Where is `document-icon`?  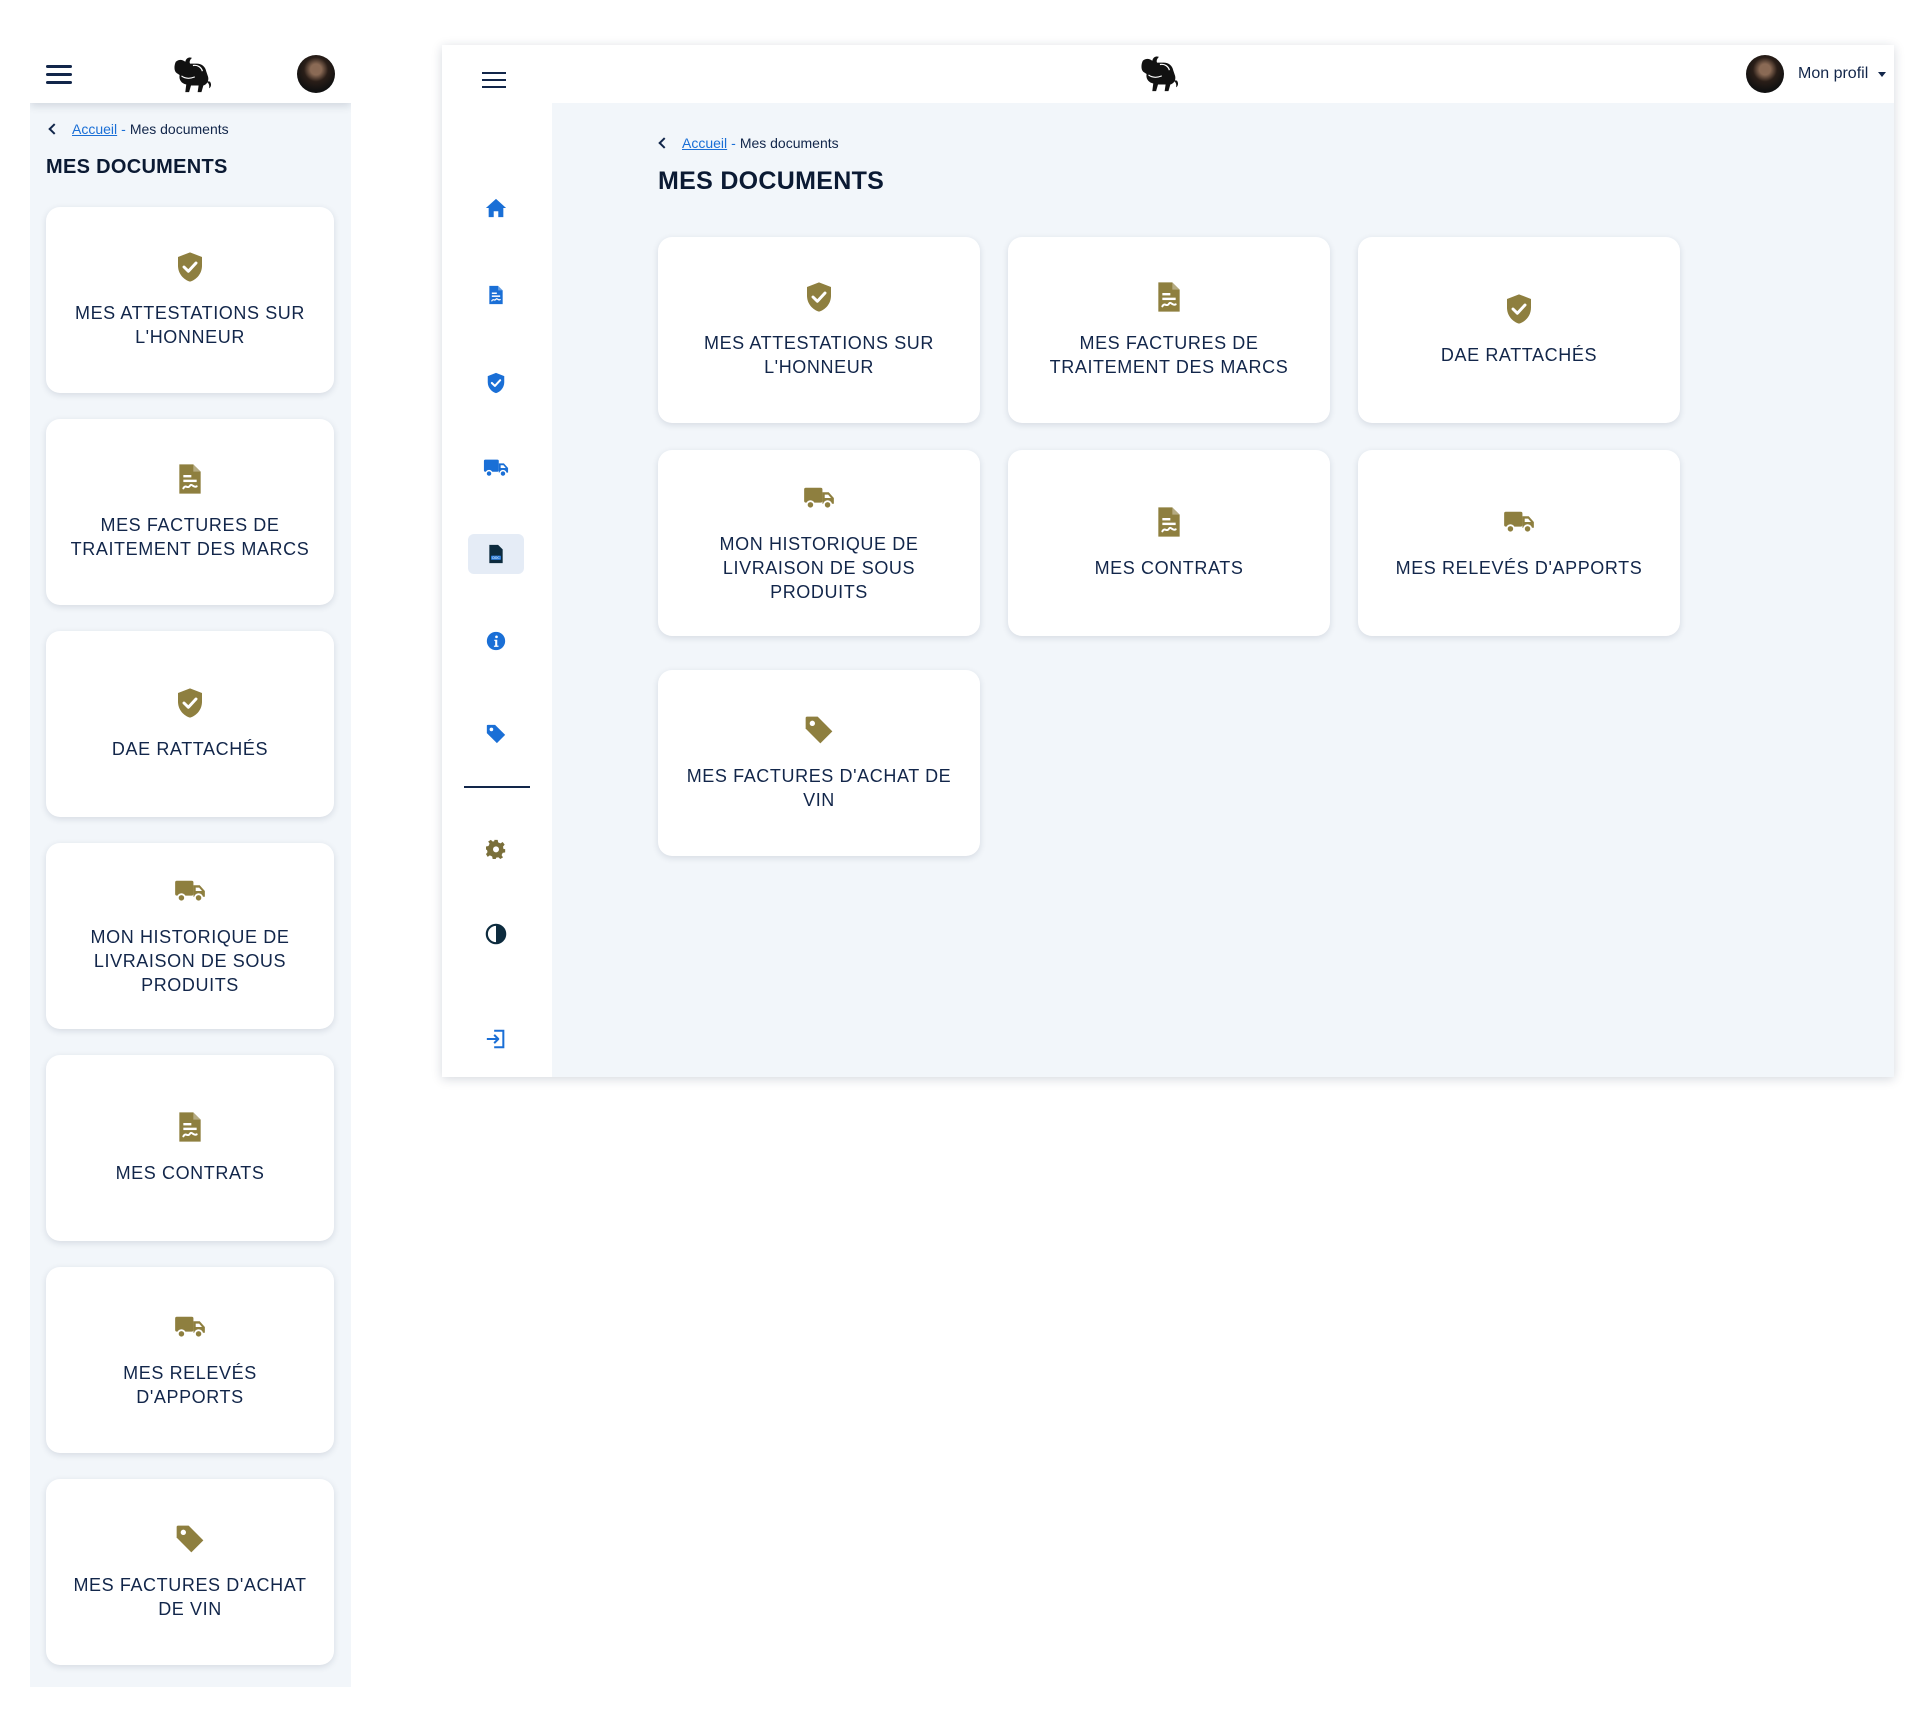 document-icon is located at coordinates (496, 295).